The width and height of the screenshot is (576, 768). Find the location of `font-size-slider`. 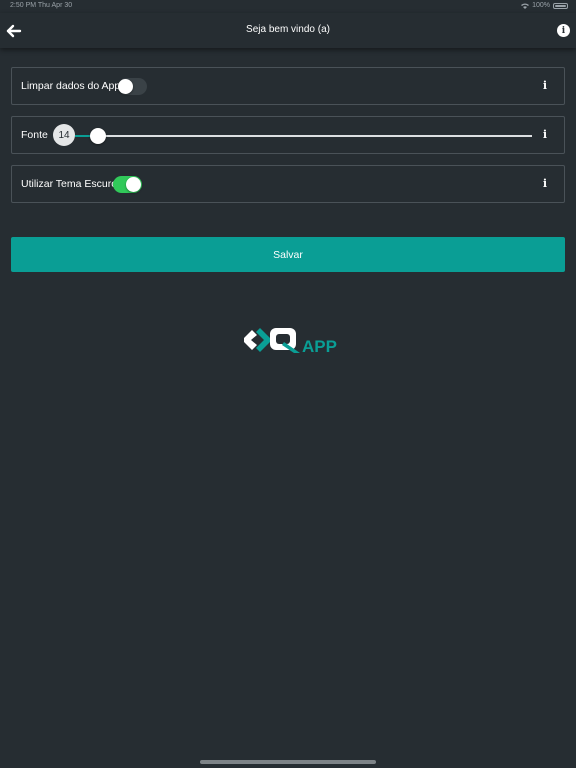

font-size-slider is located at coordinates (303, 136).